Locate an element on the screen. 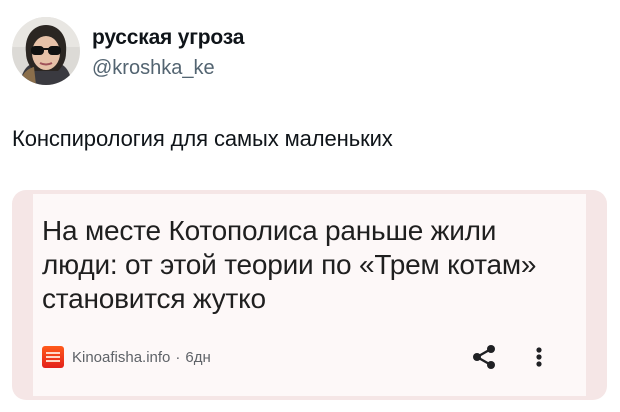  tweet-text: Конспирология для самых маленьких is located at coordinates (202, 138).